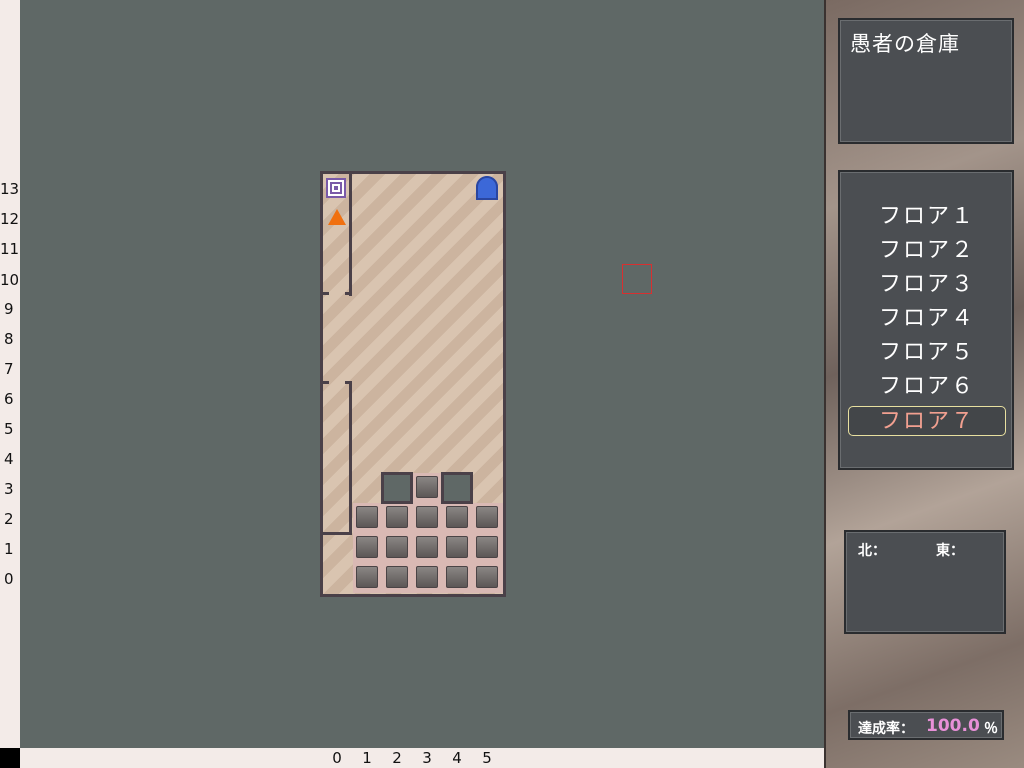  I want to click on floor-item-6: フロア６, so click(927, 387).